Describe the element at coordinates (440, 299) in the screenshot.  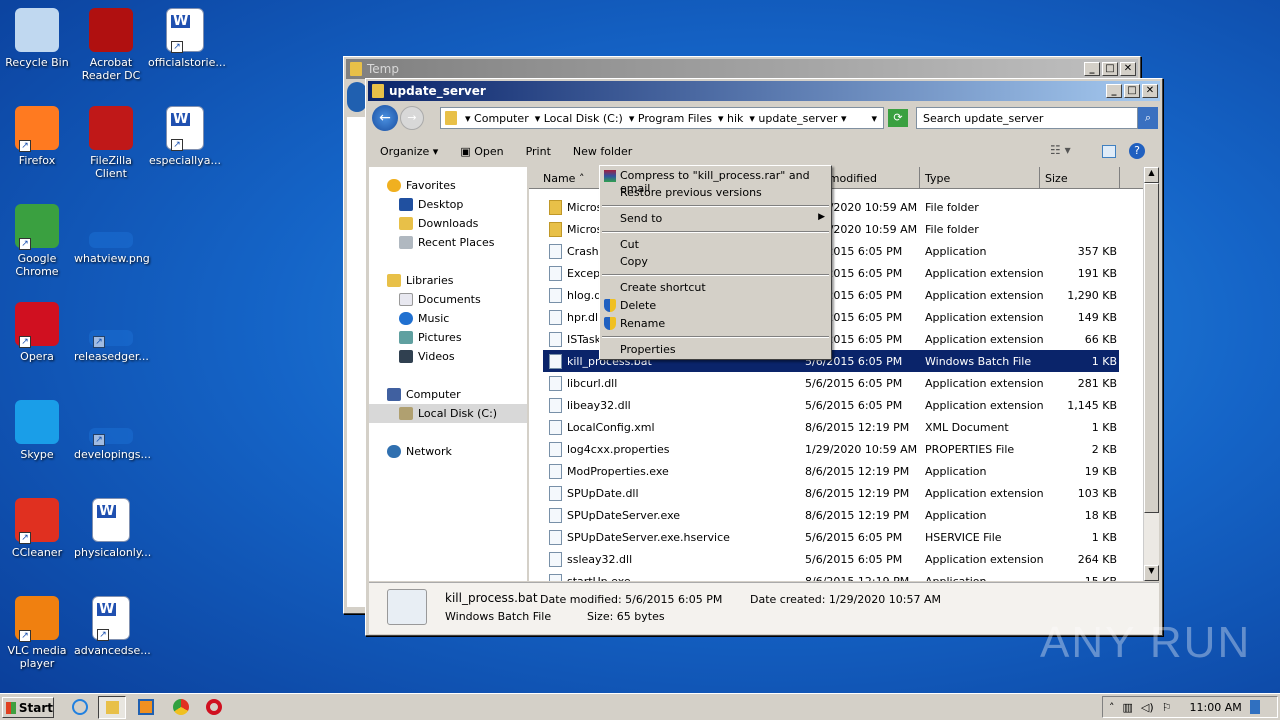
I see `nav-documents: Documents` at that location.